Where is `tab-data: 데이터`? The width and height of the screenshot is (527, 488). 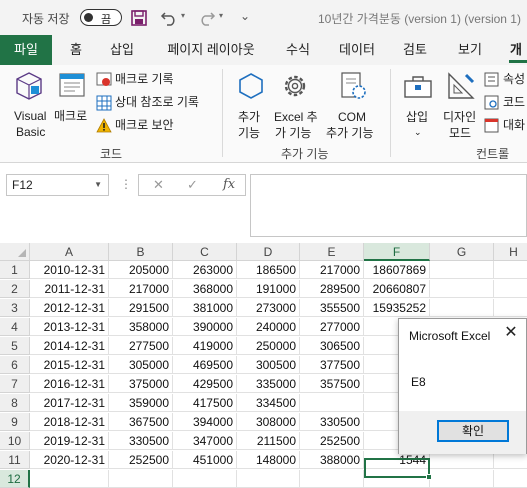 tab-data: 데이터 is located at coordinates (357, 50).